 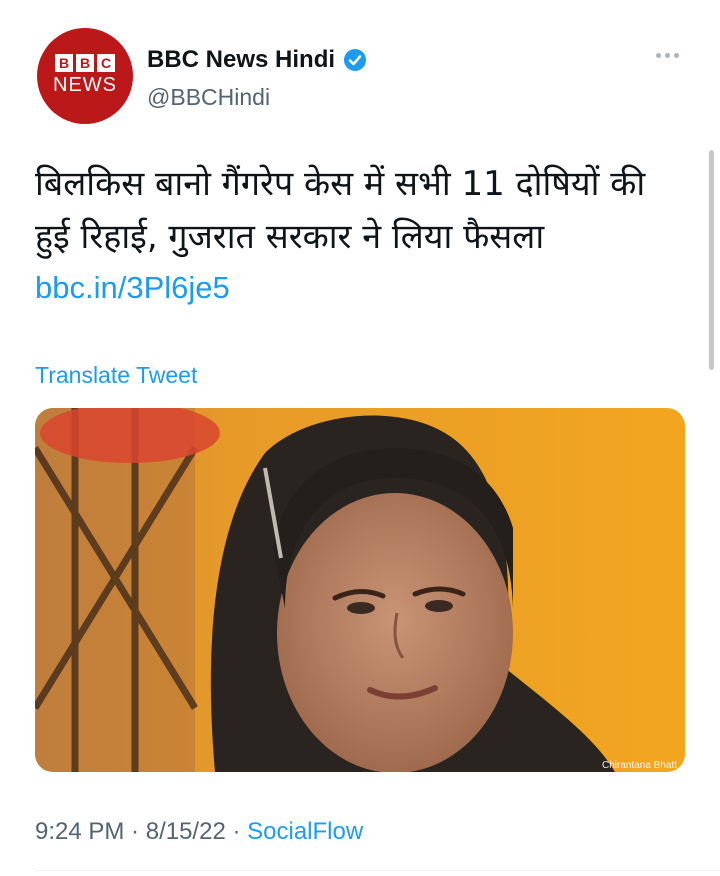 I want to click on display-name: BBC News Hindi, so click(x=257, y=60).